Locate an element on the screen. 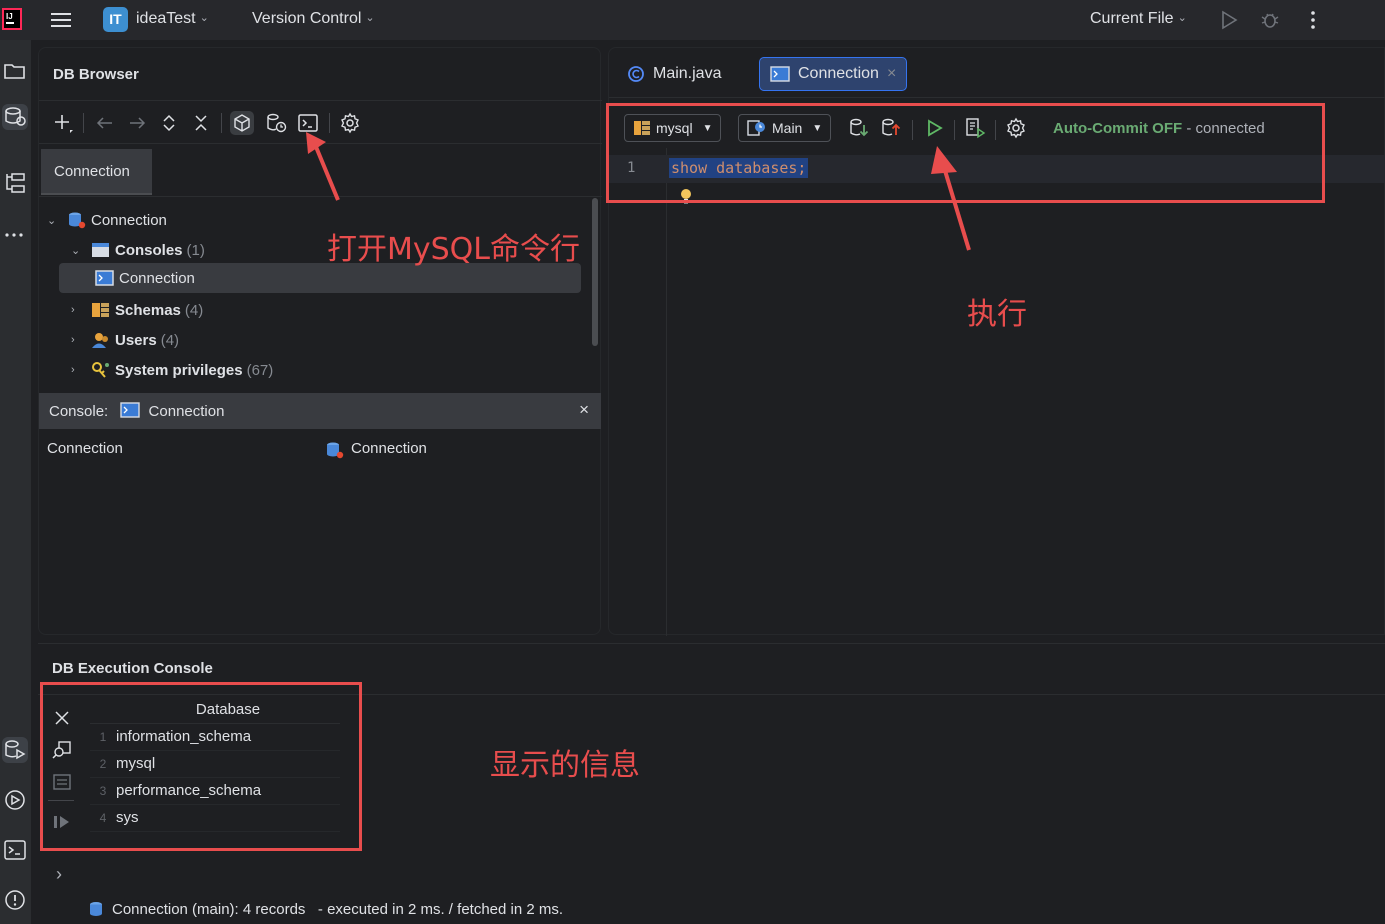  collapse-all-icon is located at coordinates (201, 123).